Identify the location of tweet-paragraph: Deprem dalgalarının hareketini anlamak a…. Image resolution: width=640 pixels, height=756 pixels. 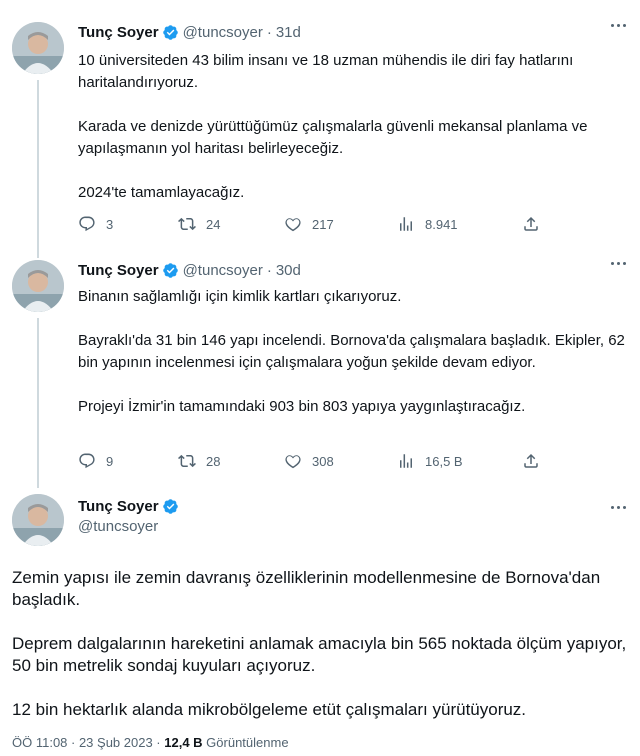
(319, 654).